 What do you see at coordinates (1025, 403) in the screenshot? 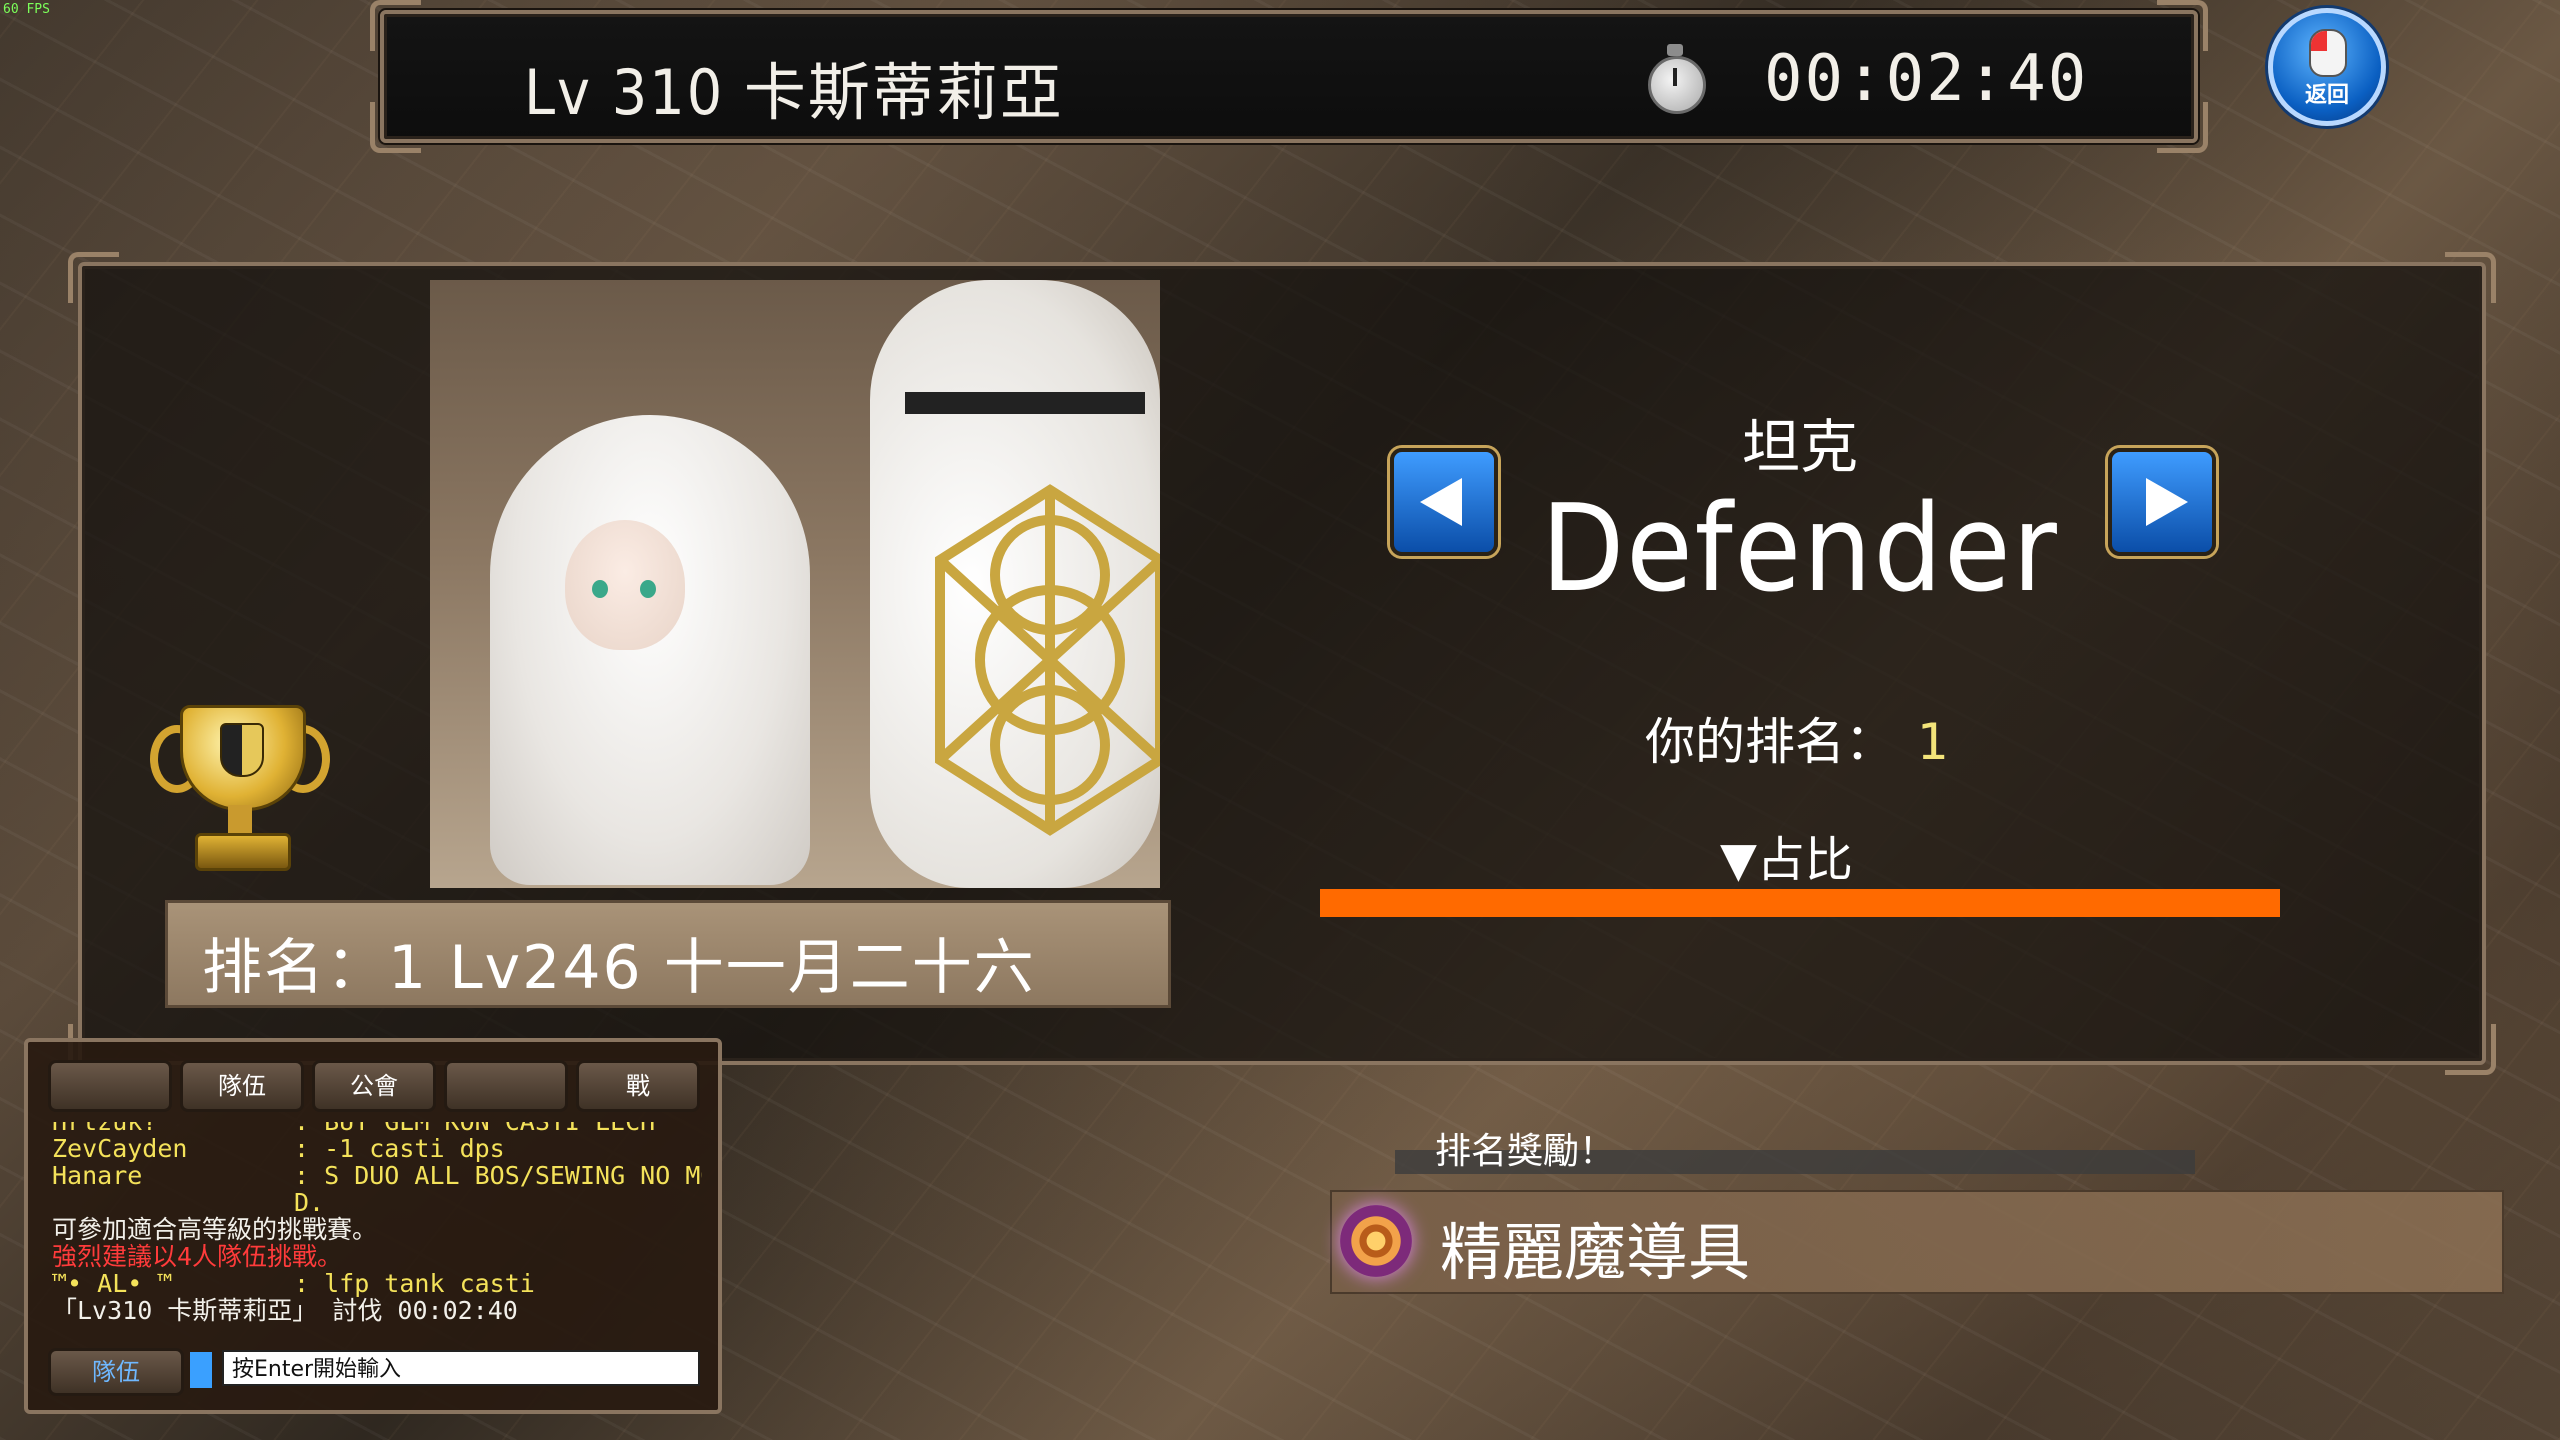
I see `lantern-band` at bounding box center [1025, 403].